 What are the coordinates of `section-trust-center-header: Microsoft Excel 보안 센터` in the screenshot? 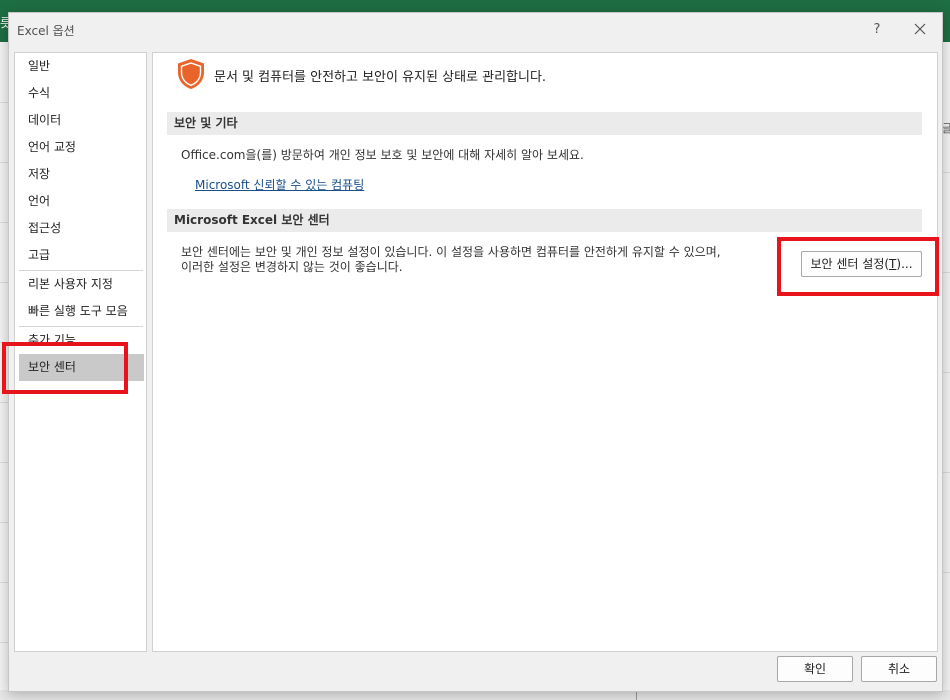 It's located at (544, 220).